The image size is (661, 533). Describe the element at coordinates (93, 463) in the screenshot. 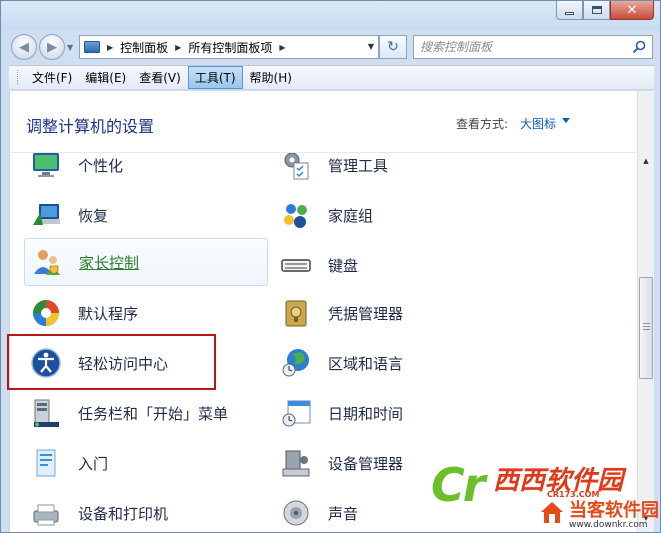

I see `item-label: 入门` at that location.